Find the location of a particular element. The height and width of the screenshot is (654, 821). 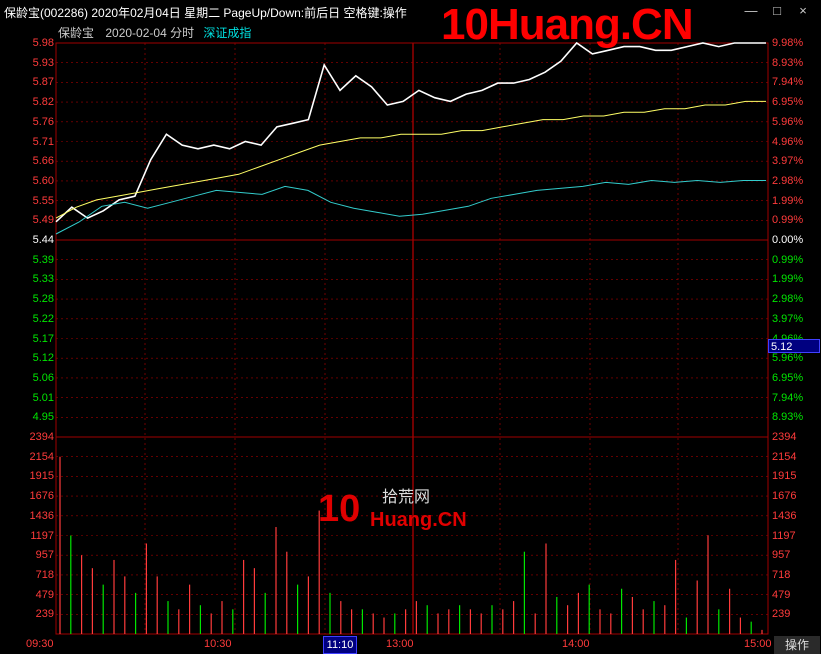

time-cursor-label: 11:10 is located at coordinates (340, 645).